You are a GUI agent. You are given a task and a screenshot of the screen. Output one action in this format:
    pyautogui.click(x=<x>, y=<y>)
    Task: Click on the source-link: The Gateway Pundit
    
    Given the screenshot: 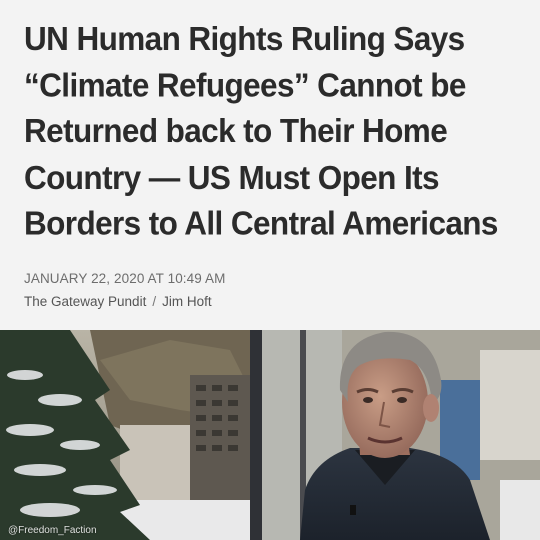 What is the action you would take?
    pyautogui.click(x=85, y=301)
    